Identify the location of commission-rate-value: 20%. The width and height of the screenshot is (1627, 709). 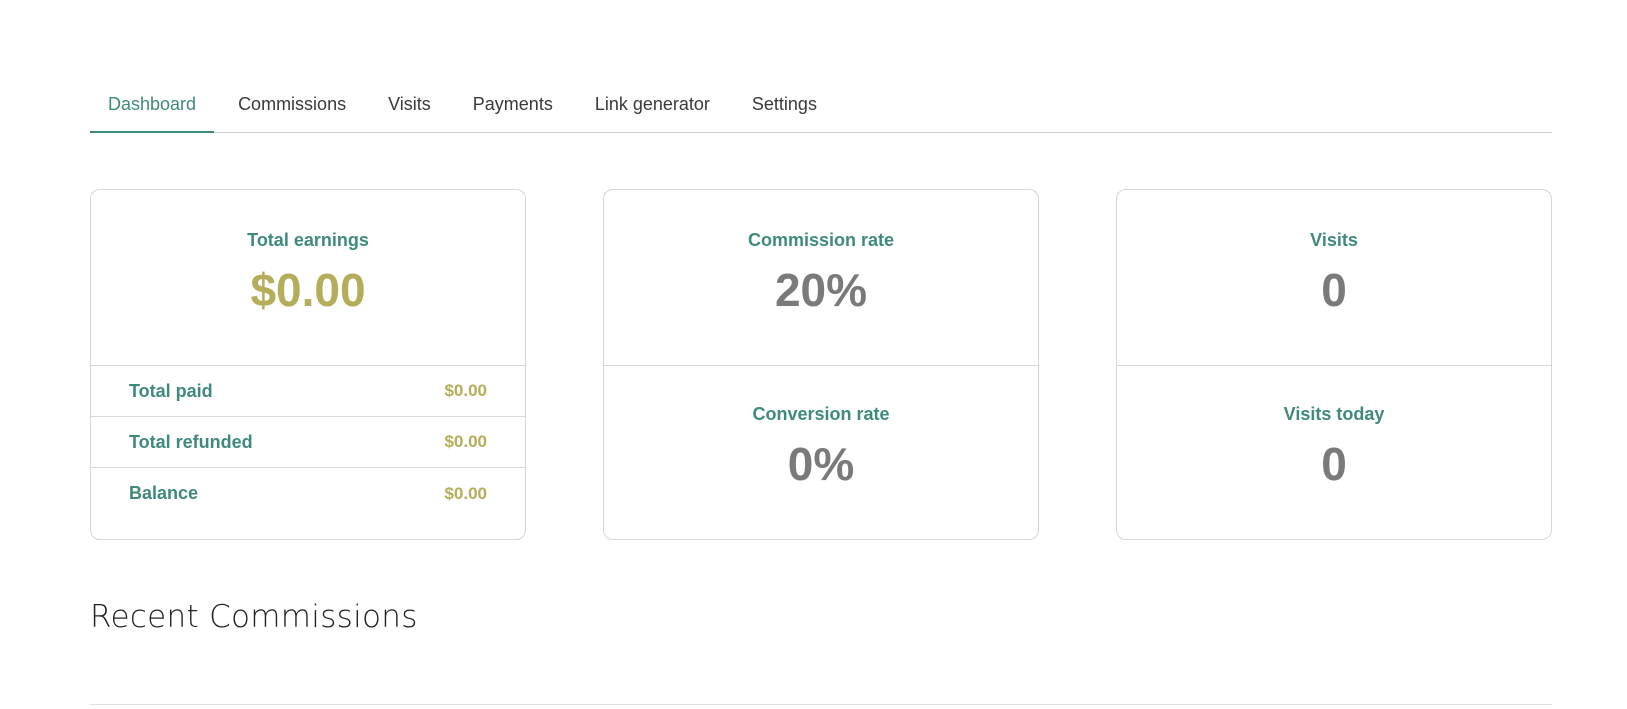
(821, 290).